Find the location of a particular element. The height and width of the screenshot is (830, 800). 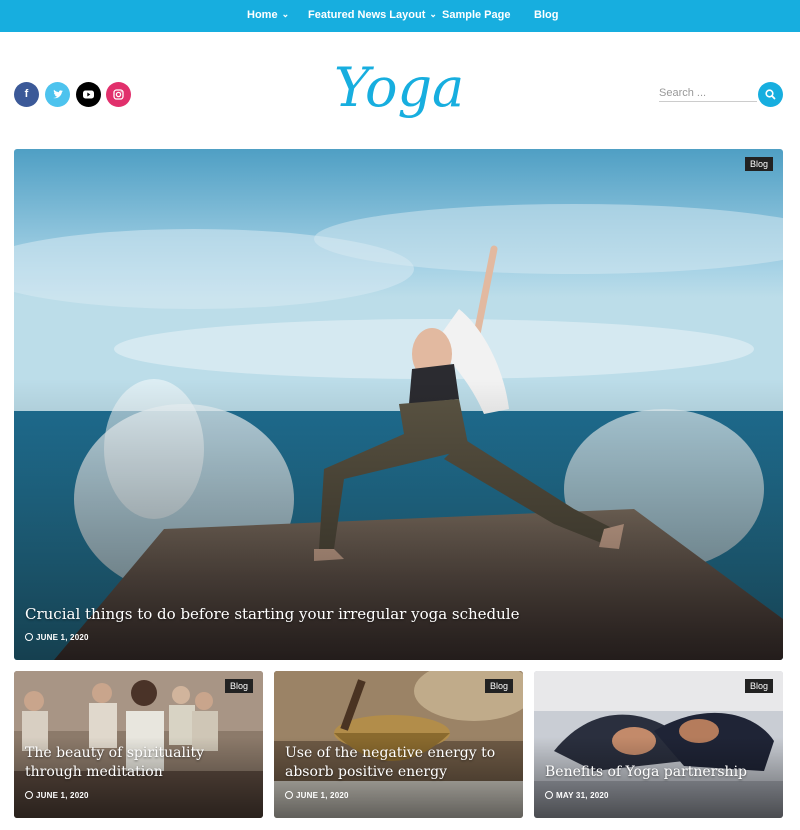

nav-item-blog: Blog is located at coordinates (546, 16).